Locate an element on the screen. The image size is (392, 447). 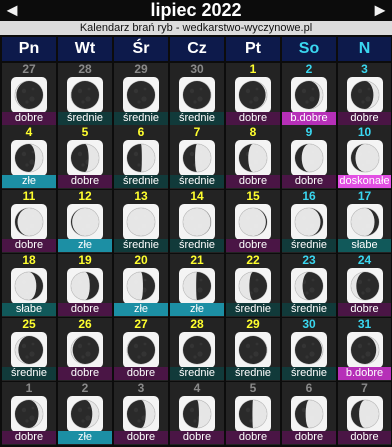
day-cell: 6 średnie is located at coordinates (141, 157).